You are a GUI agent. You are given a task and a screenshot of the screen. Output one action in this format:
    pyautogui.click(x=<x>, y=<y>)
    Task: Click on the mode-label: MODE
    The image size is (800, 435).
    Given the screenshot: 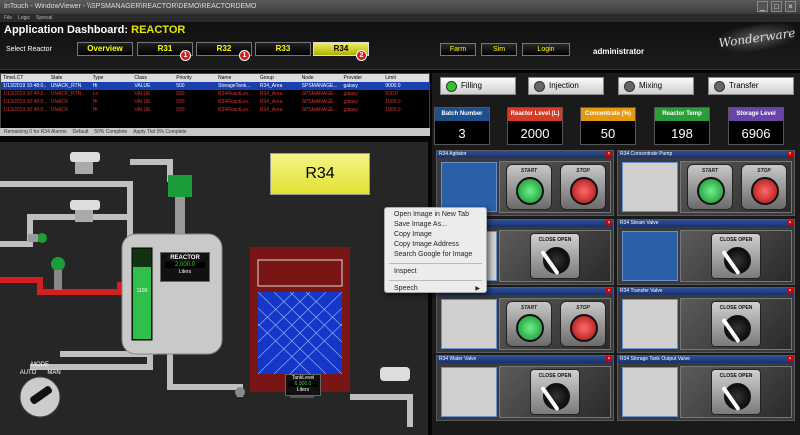 What is the action you would take?
    pyautogui.click(x=40, y=365)
    